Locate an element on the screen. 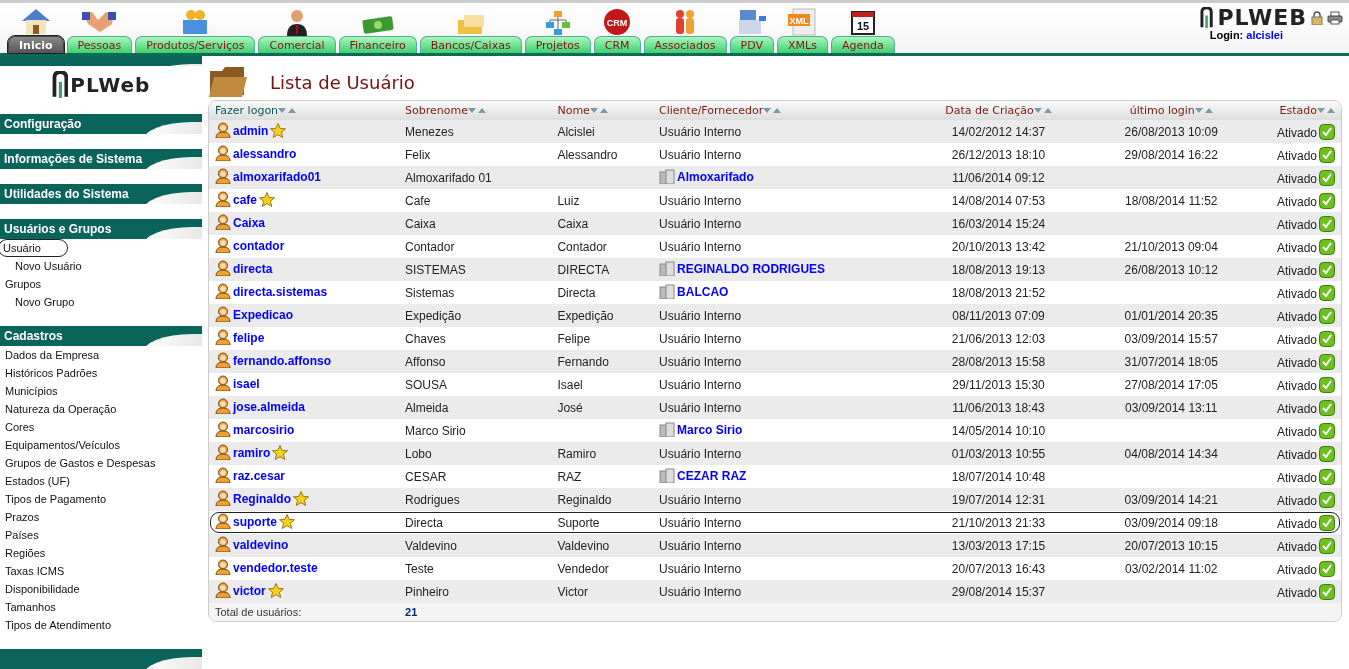  menu-item: Históricos Padrões is located at coordinates (51, 373).